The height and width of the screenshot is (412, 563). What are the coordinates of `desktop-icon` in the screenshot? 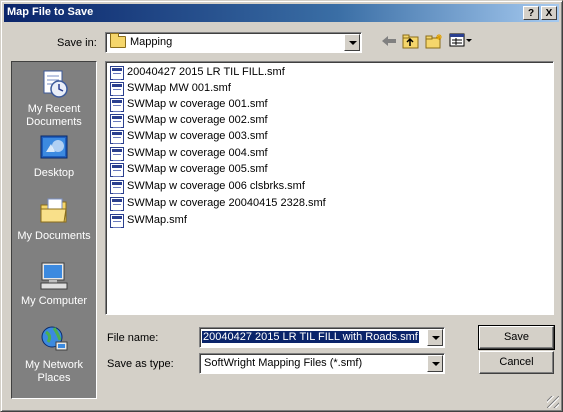 It's located at (54, 147).